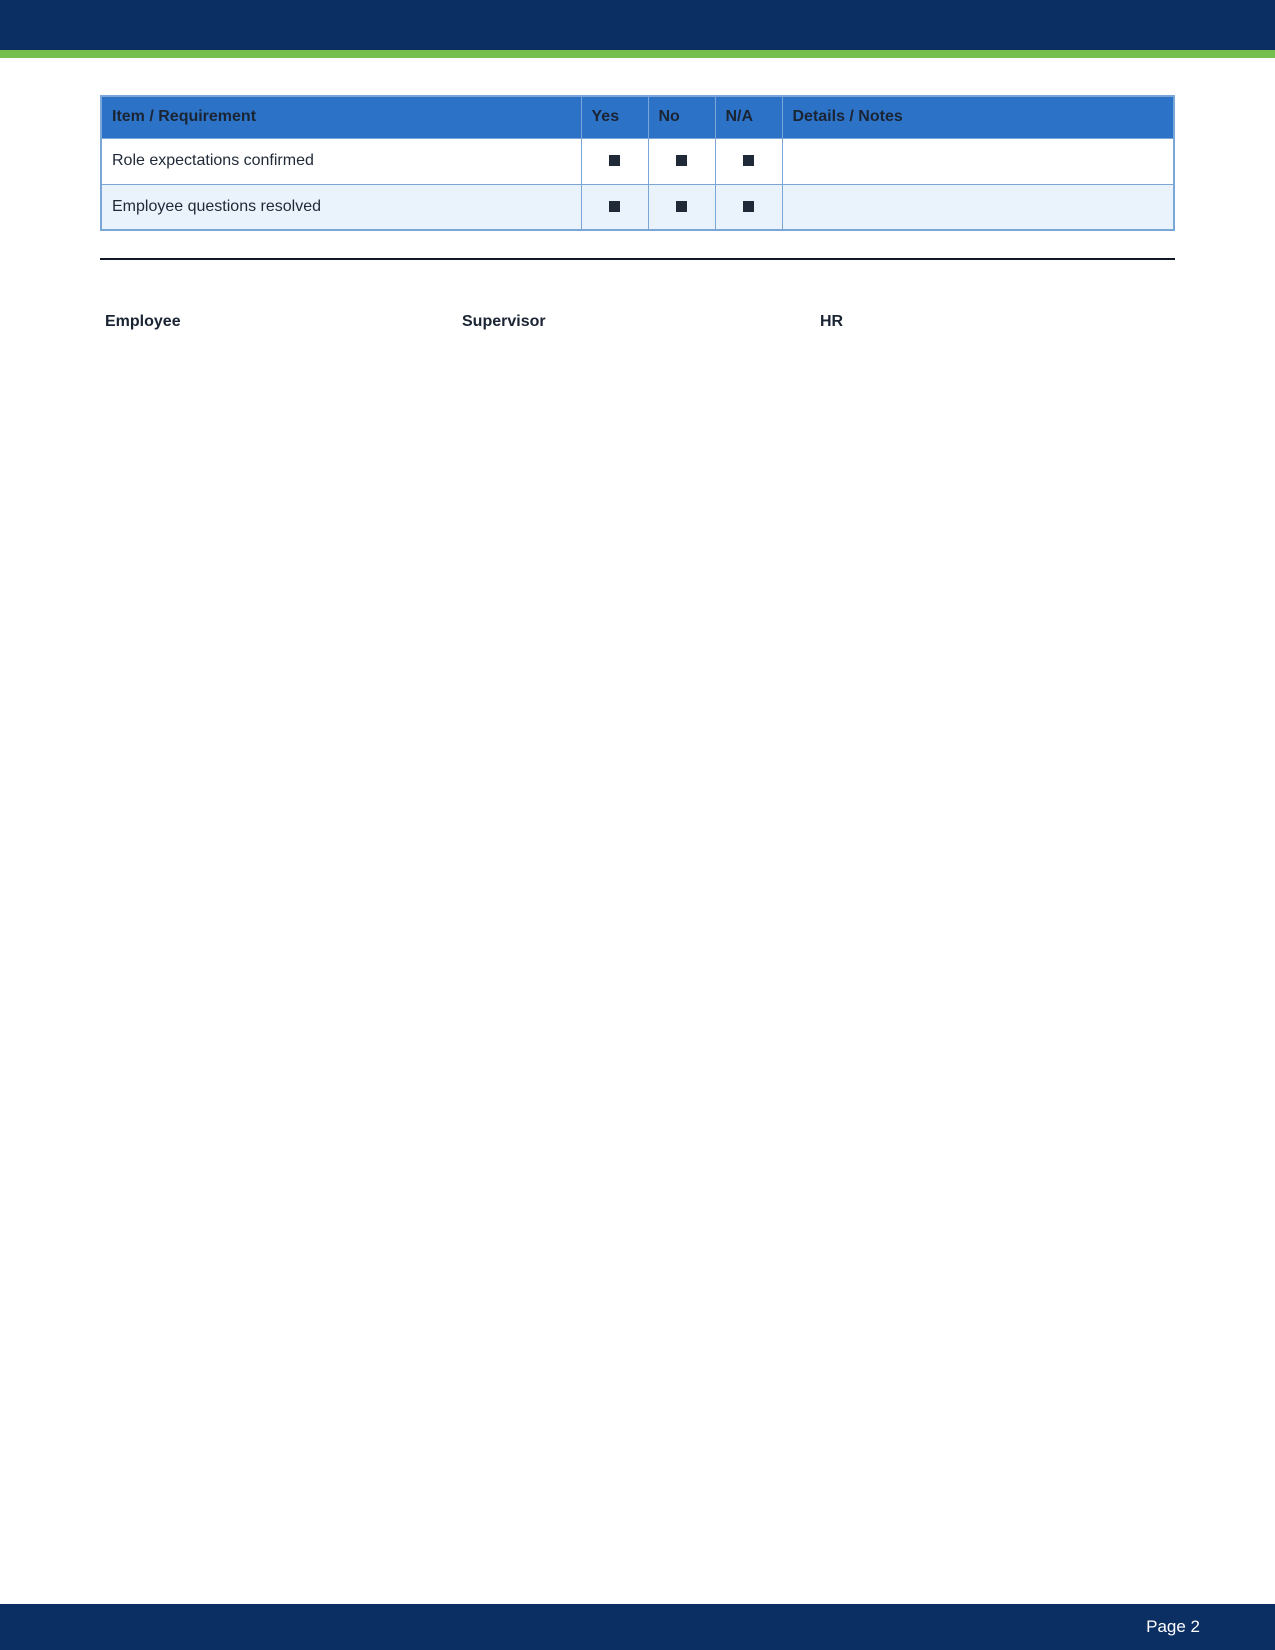  What do you see at coordinates (1173, 1626) in the screenshot?
I see `page-number: Page 2` at bounding box center [1173, 1626].